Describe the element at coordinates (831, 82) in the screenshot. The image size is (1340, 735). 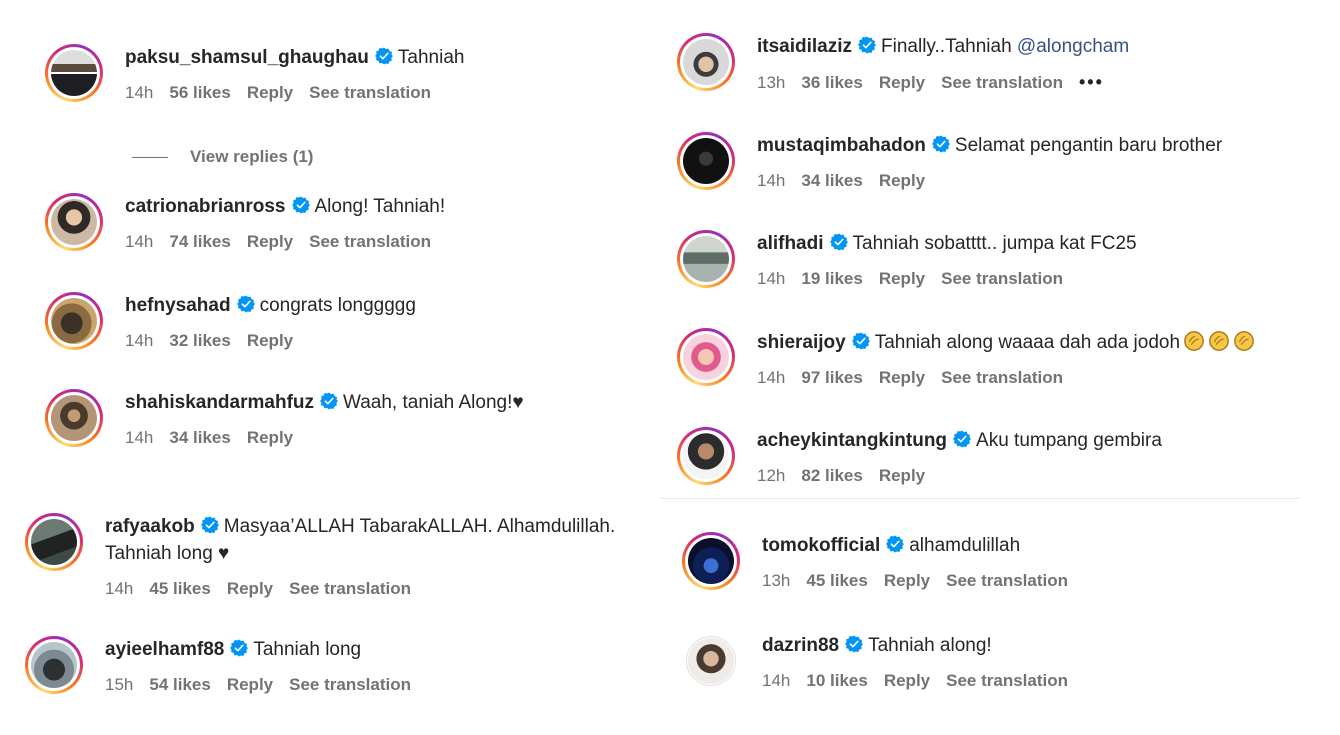
I see `likes-count: 36 likes` at that location.